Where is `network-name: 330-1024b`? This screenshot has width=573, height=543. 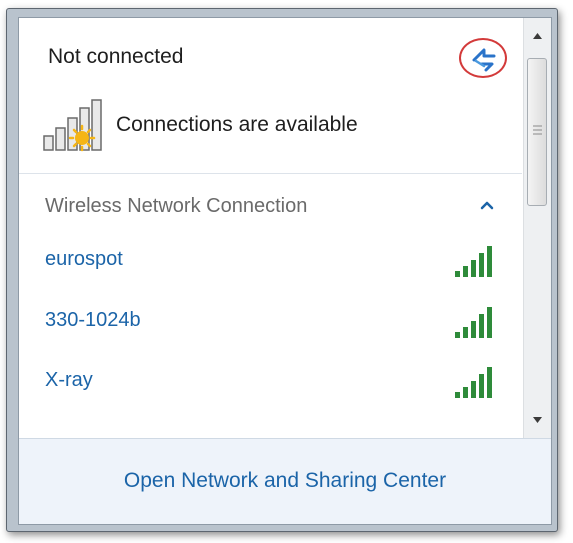 network-name: 330-1024b is located at coordinates (93, 320).